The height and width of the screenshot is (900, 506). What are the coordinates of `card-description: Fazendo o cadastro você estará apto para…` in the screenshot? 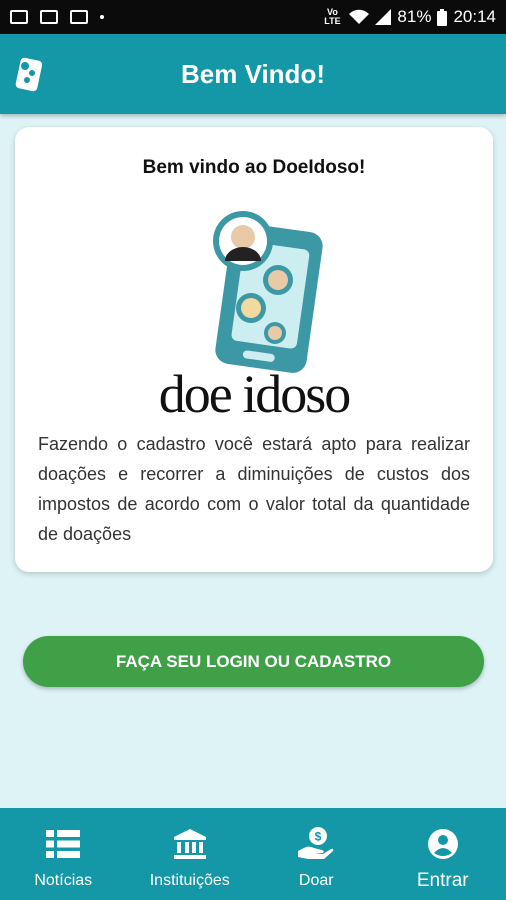 It's located at (254, 489).